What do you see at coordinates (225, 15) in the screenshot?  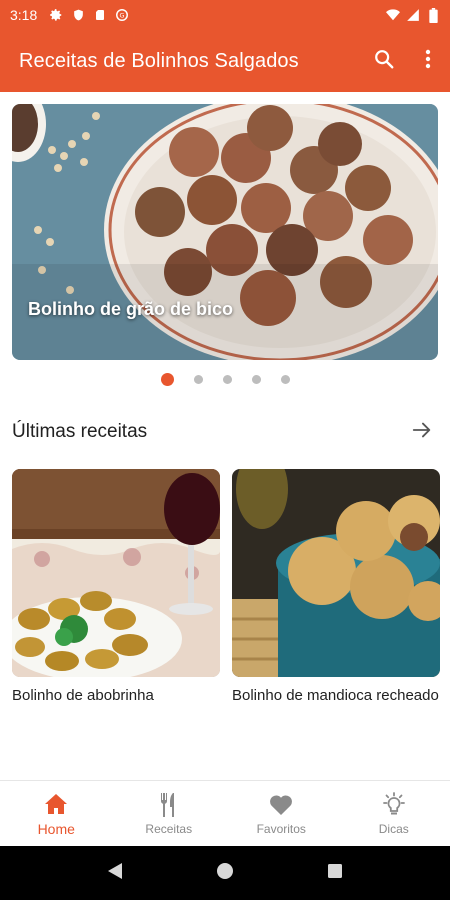 I see `status-bar: 3:18 G` at bounding box center [225, 15].